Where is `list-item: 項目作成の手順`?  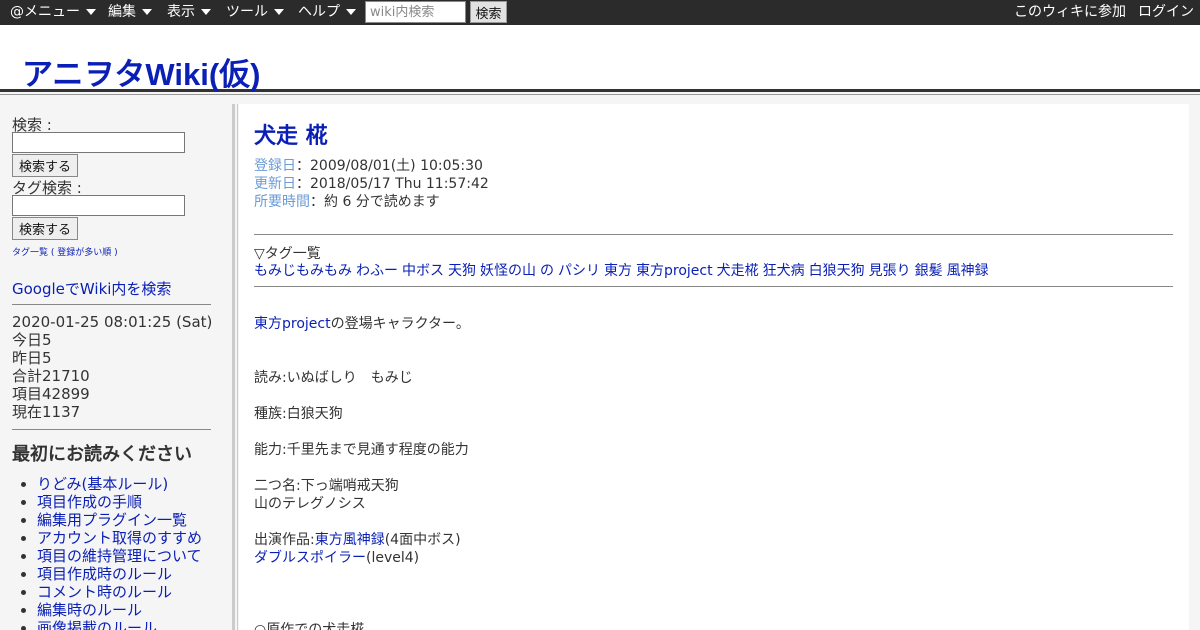
list-item: 項目作成の手順 is located at coordinates (119, 502).